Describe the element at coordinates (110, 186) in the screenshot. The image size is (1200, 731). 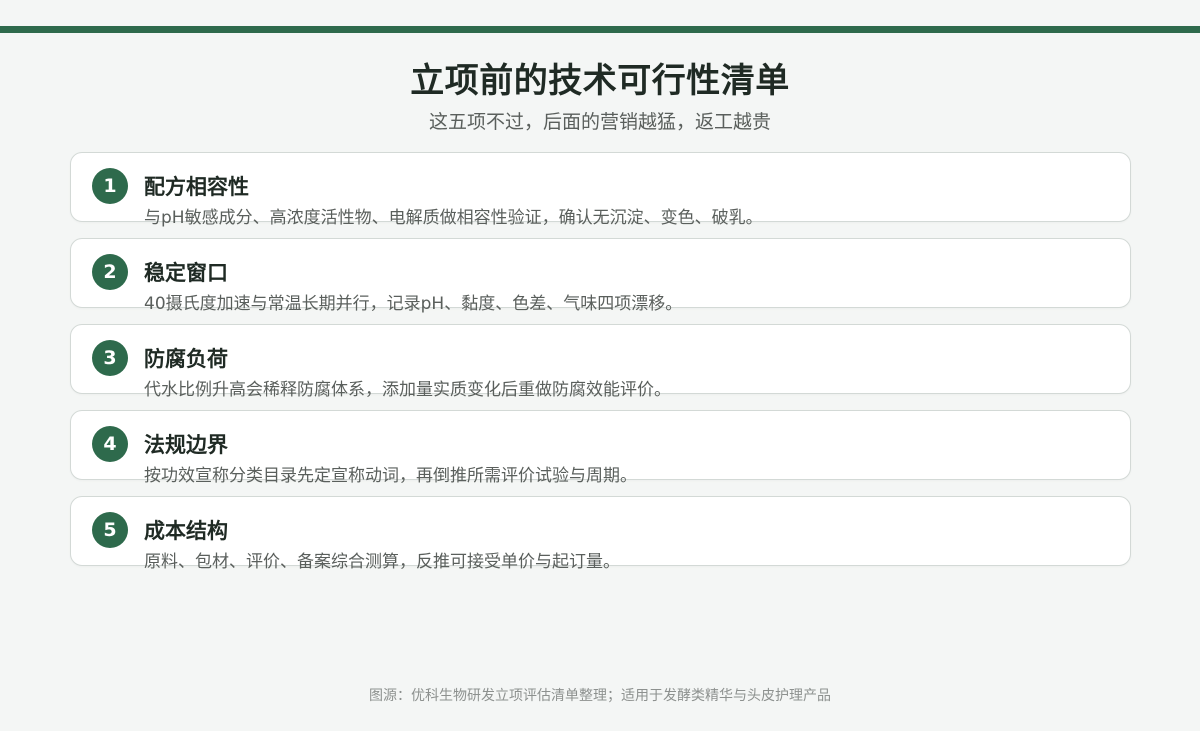
I see `number-badge: 1` at that location.